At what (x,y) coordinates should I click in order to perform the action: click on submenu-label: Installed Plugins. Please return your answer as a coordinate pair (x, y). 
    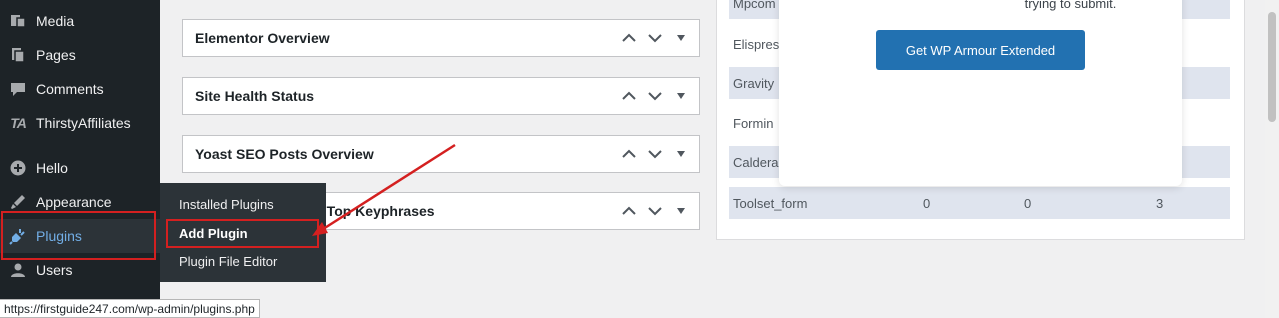
    Looking at the image, I should click on (226, 204).